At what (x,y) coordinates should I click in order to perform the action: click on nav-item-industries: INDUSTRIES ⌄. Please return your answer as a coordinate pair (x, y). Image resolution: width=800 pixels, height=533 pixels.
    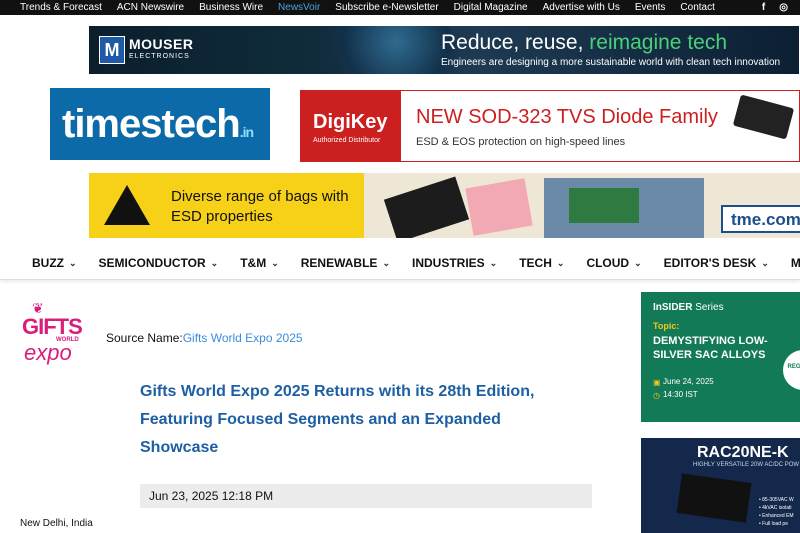
    Looking at the image, I should click on (454, 263).